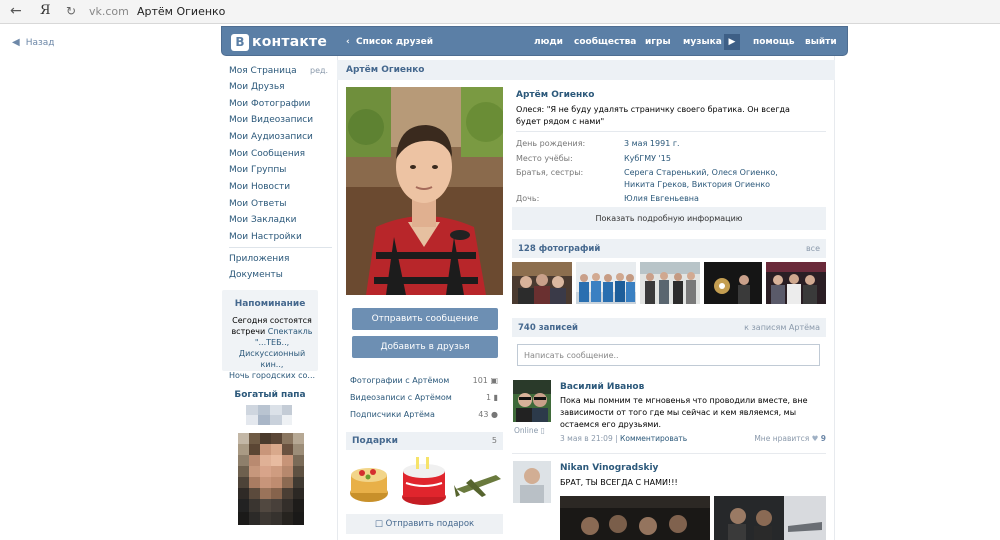 The image size is (1000, 540). What do you see at coordinates (528, 198) in the screenshot?
I see `daughter-label: Дочь:` at bounding box center [528, 198].